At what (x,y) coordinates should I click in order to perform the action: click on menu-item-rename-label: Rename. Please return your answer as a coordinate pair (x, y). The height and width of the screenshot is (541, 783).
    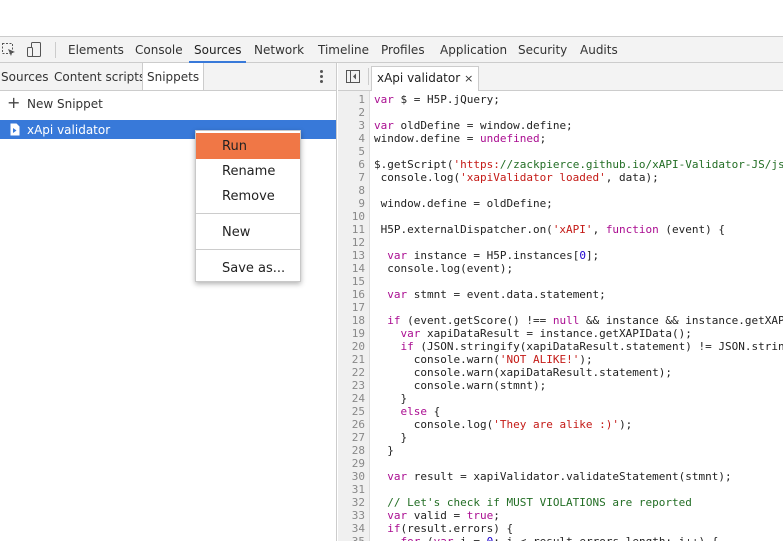
    Looking at the image, I should click on (249, 171).